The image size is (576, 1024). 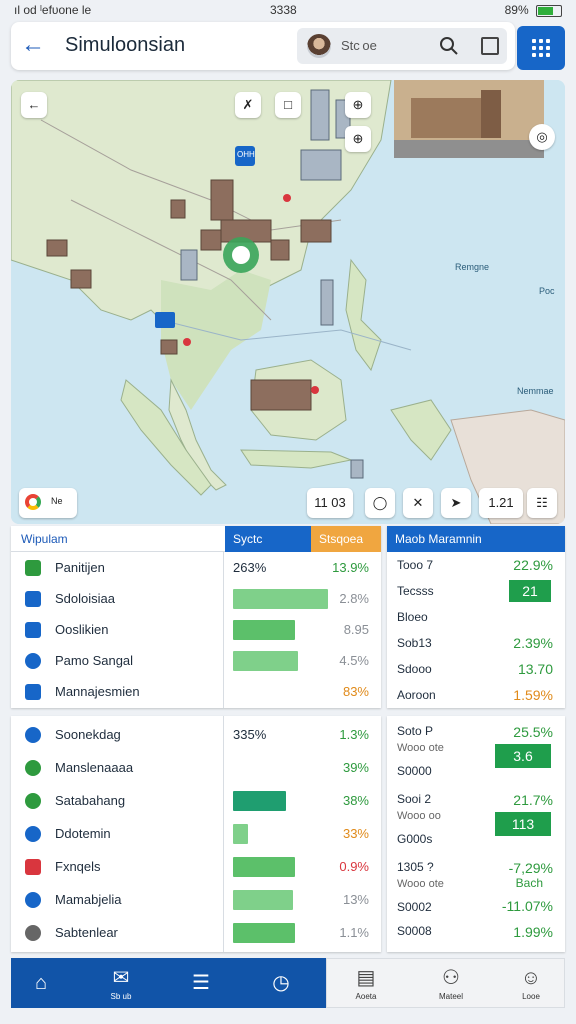 What do you see at coordinates (355, 899) in the screenshot?
I see `row-value: 13%` at bounding box center [355, 899].